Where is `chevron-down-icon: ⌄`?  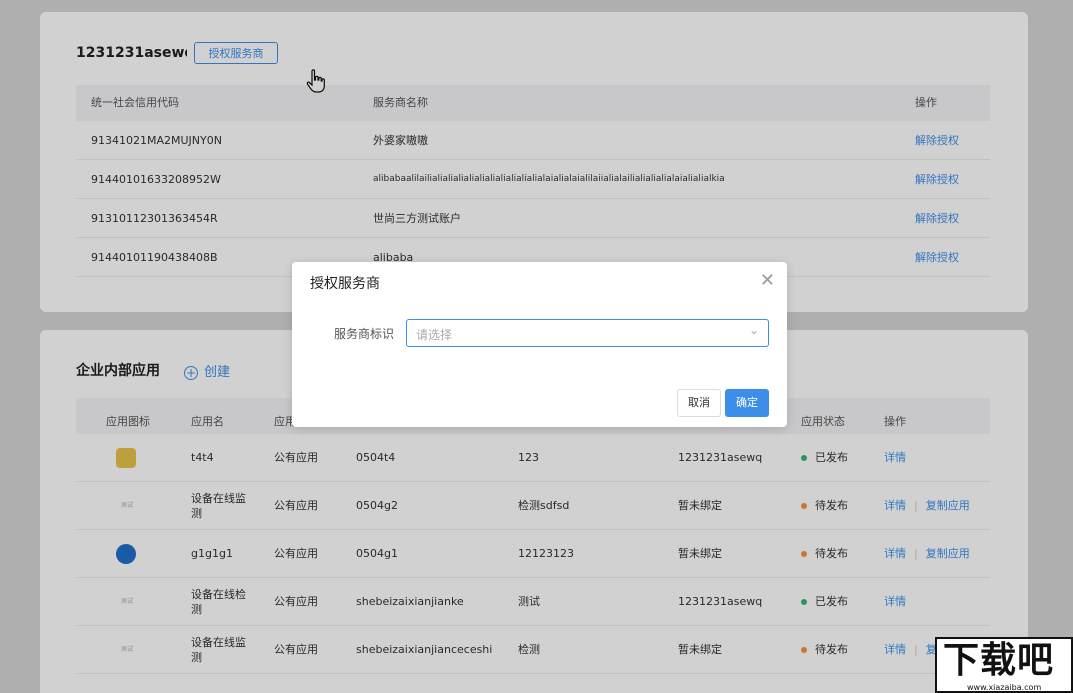 chevron-down-icon: ⌄ is located at coordinates (753, 330).